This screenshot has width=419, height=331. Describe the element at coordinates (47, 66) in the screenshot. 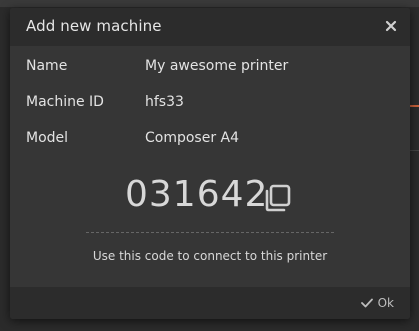

I see `name-label: Name` at that location.